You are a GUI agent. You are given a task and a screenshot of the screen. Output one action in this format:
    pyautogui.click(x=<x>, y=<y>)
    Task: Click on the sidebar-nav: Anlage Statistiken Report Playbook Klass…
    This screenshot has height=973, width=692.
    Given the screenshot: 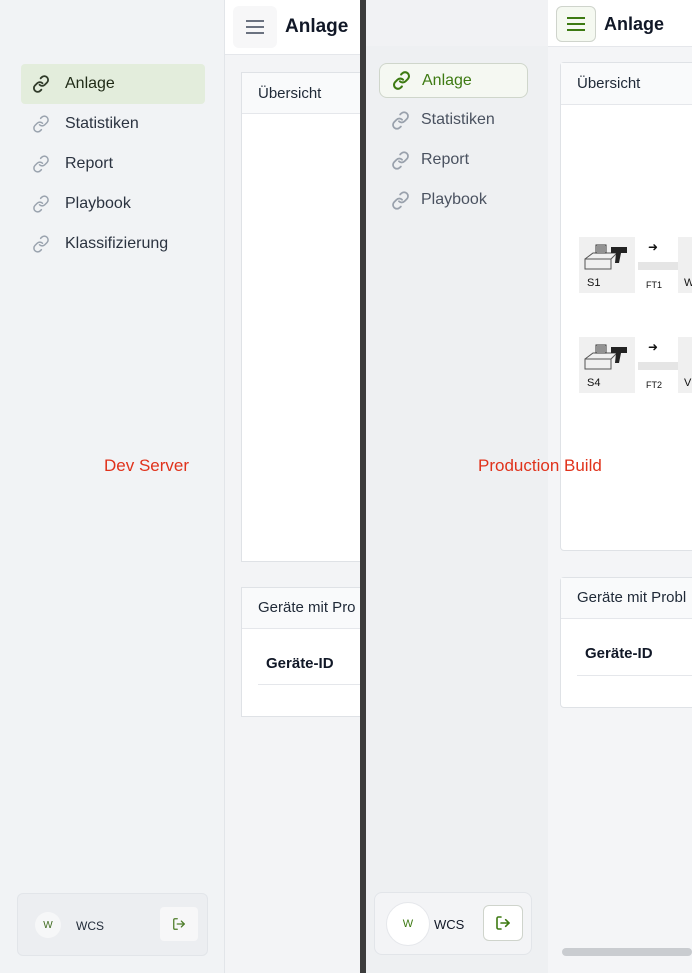 What is the action you would take?
    pyautogui.click(x=113, y=164)
    